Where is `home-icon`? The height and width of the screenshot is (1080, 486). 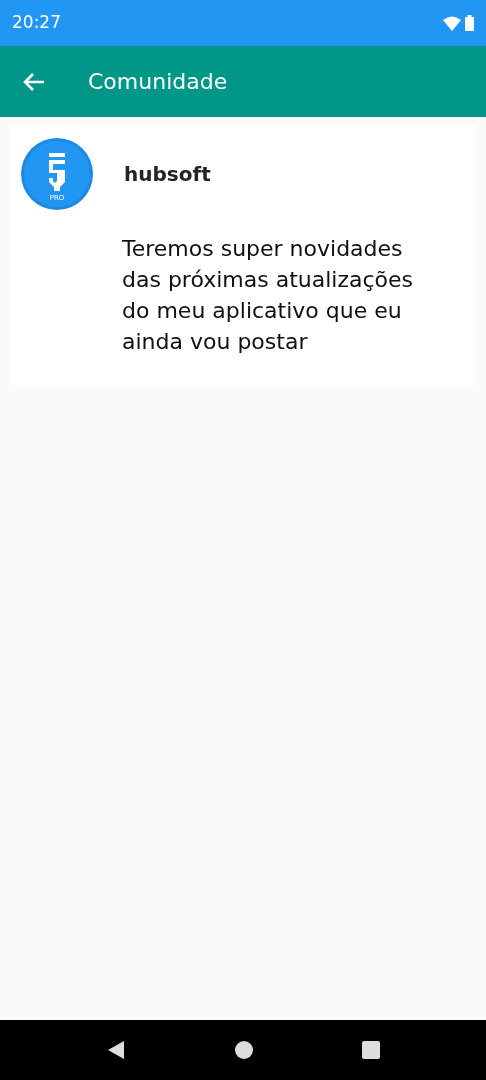
home-icon is located at coordinates (244, 1050).